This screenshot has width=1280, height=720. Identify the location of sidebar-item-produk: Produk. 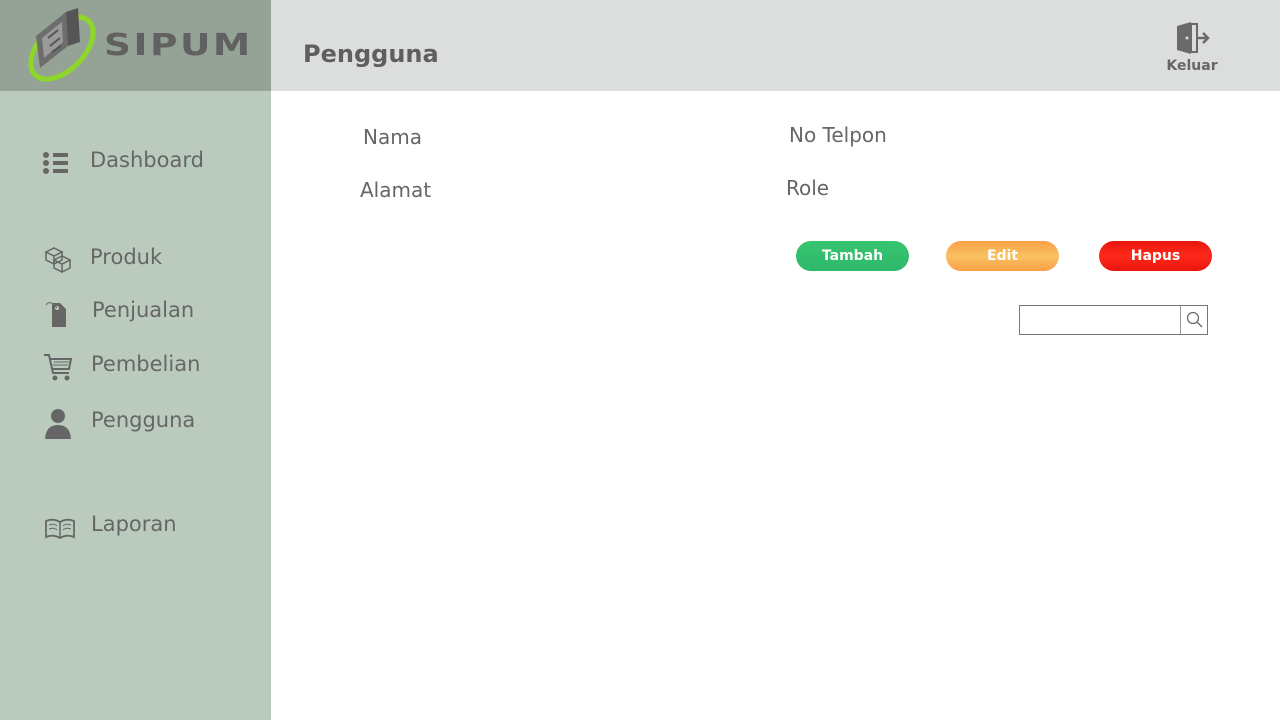
(135, 258).